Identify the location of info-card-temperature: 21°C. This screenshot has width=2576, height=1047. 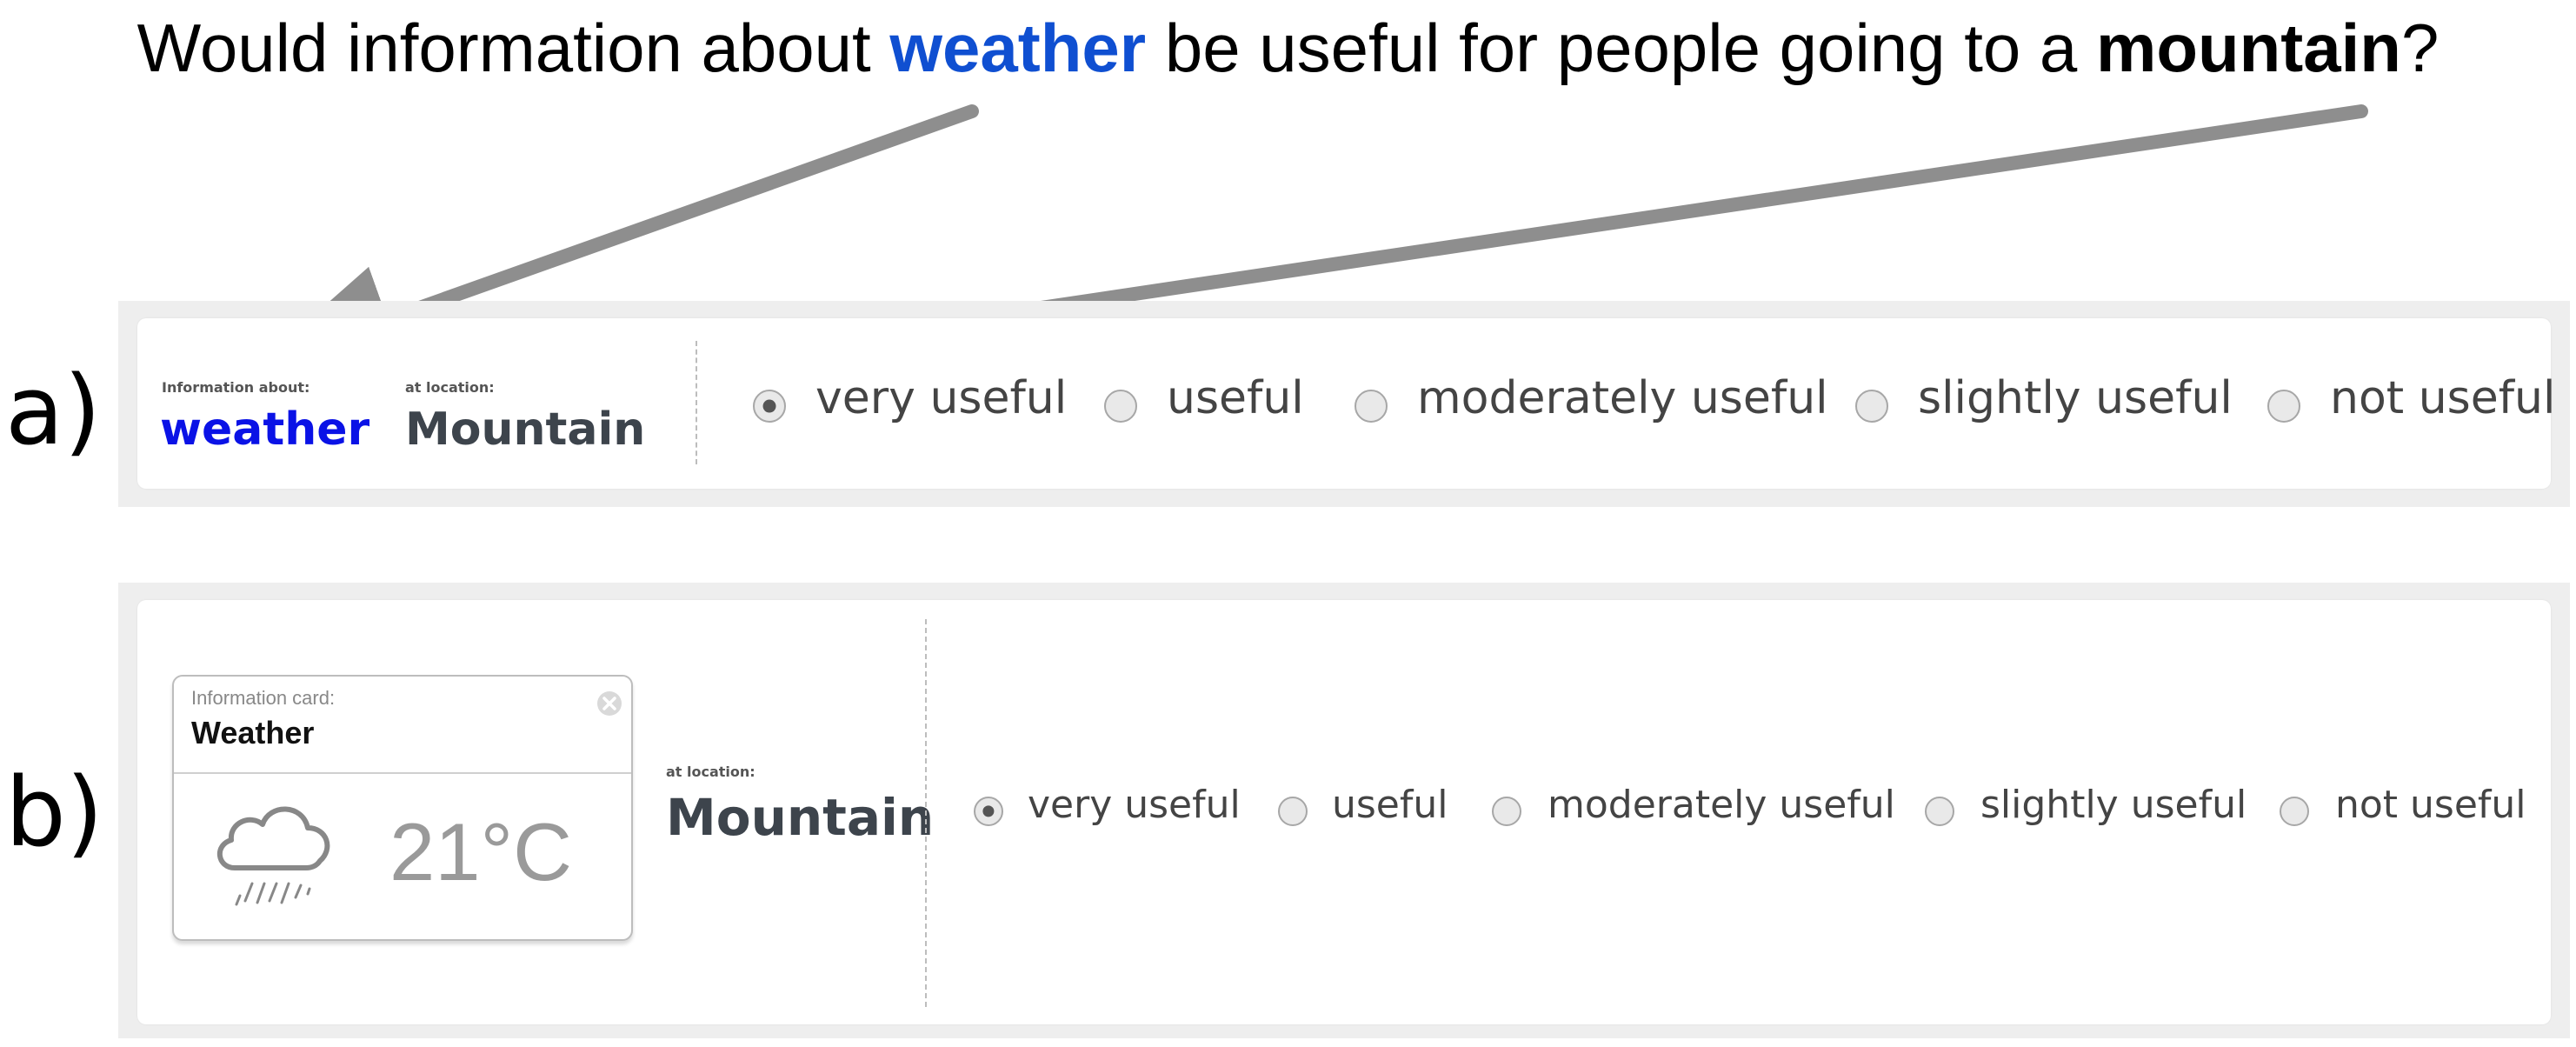
(481, 851).